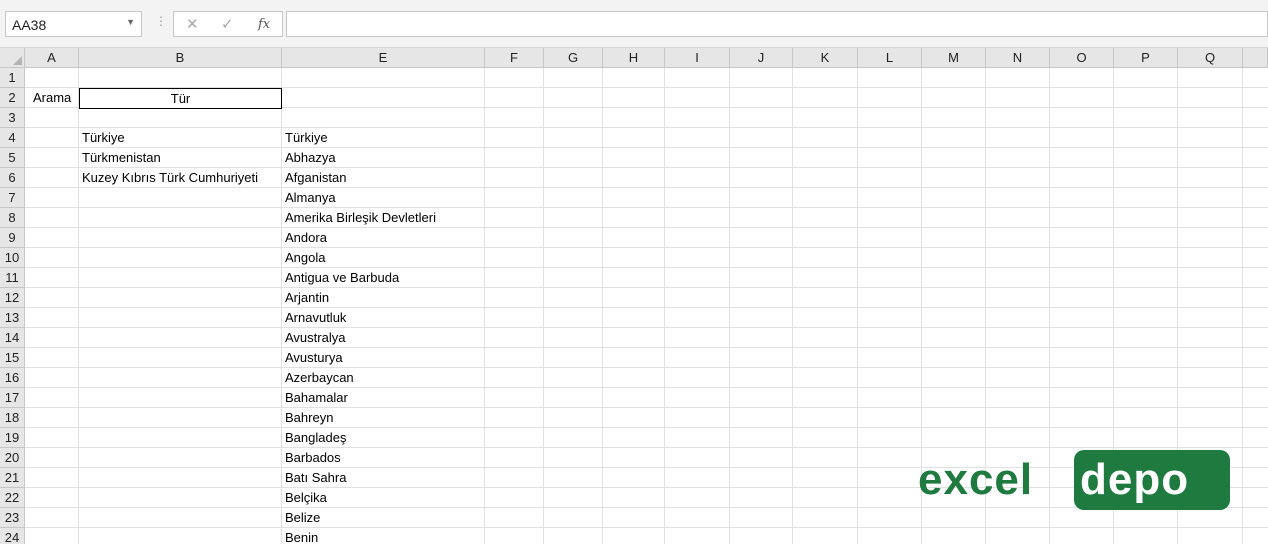 Image resolution: width=1268 pixels, height=544 pixels. I want to click on cell-e4: Türkiye, so click(305, 138).